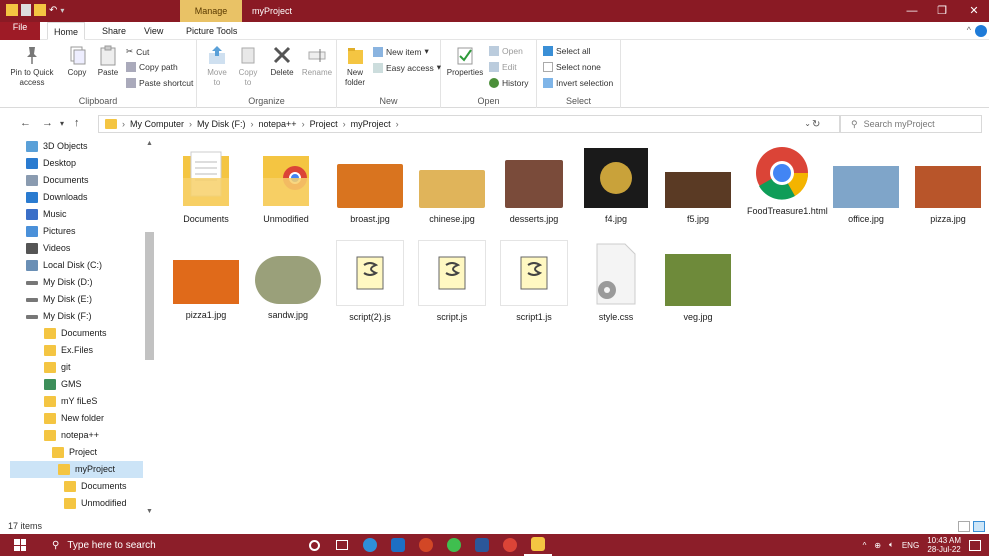 The image size is (989, 556). I want to click on open-button: Open, so click(506, 51).